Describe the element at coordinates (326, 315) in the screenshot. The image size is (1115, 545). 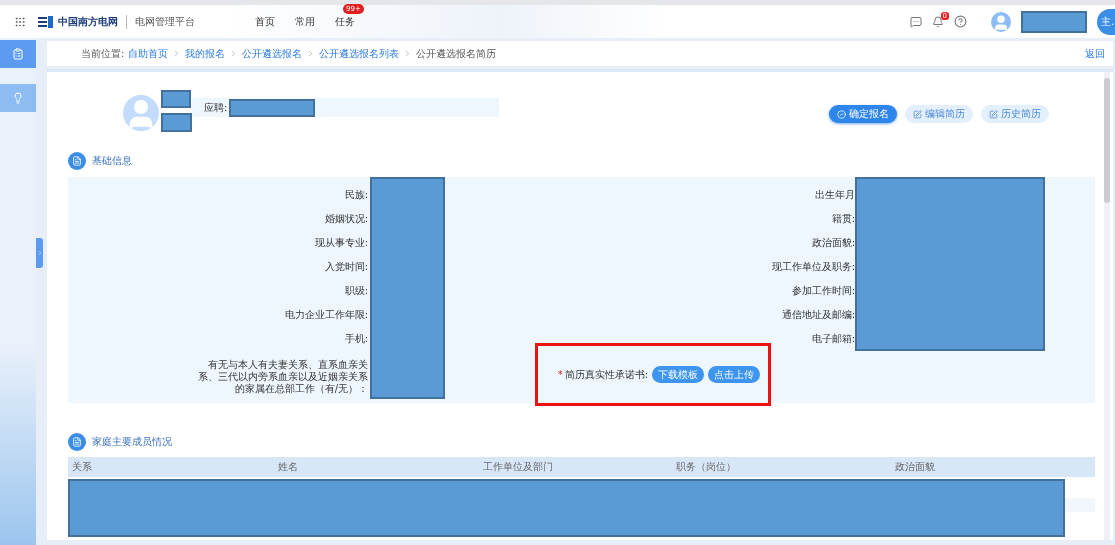
I see `field-label: 电力企业工作年限:` at that location.